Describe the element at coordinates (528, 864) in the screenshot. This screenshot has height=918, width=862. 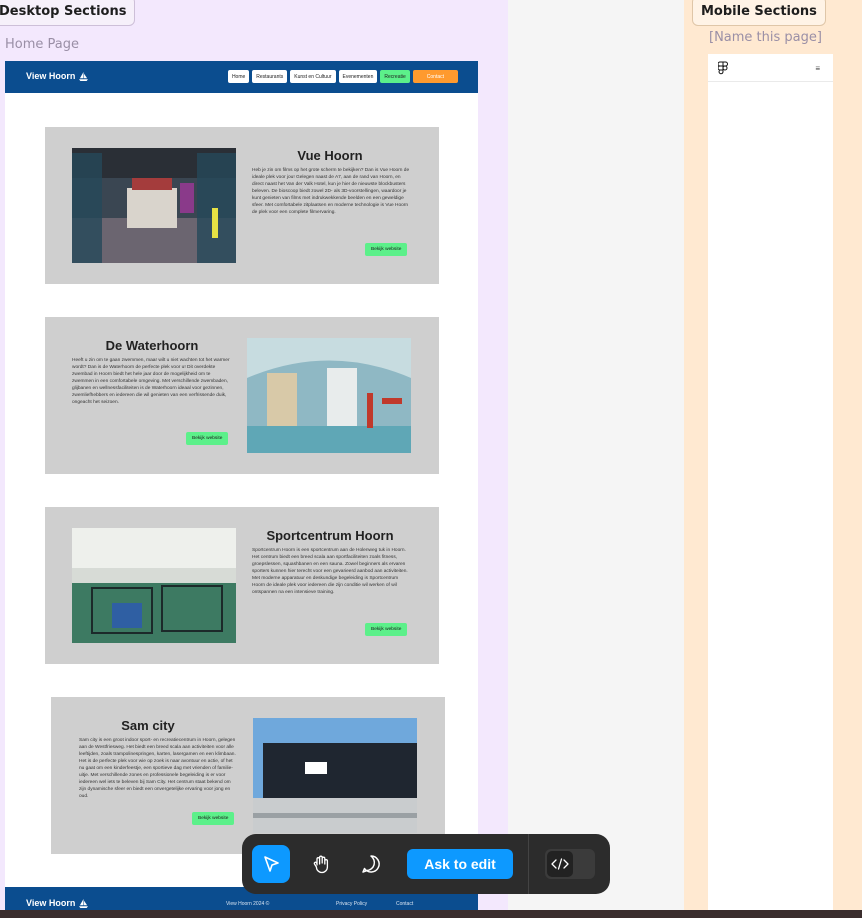
I see `toolbar-divider` at that location.